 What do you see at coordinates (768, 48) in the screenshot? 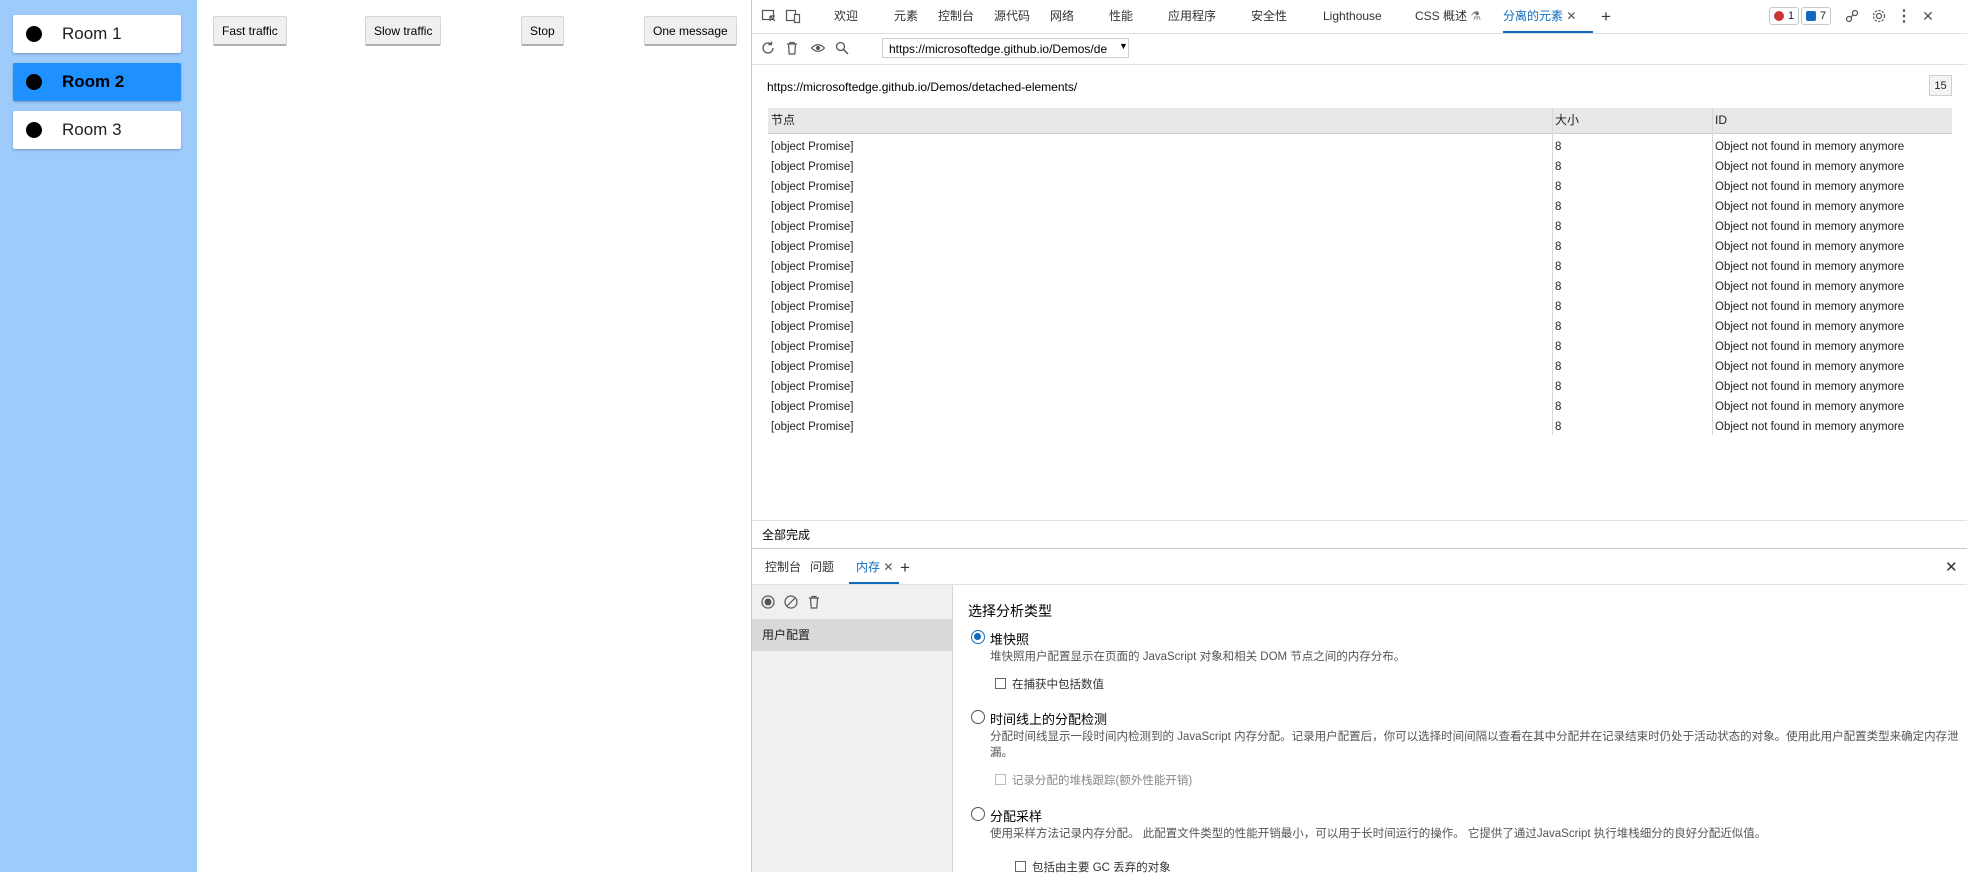
I see `refresh-icon` at bounding box center [768, 48].